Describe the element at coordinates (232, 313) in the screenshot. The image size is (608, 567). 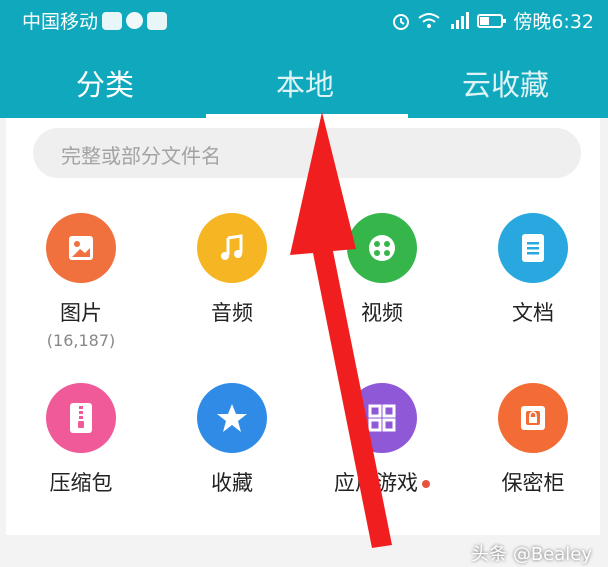
I see `category-label: 音频` at that location.